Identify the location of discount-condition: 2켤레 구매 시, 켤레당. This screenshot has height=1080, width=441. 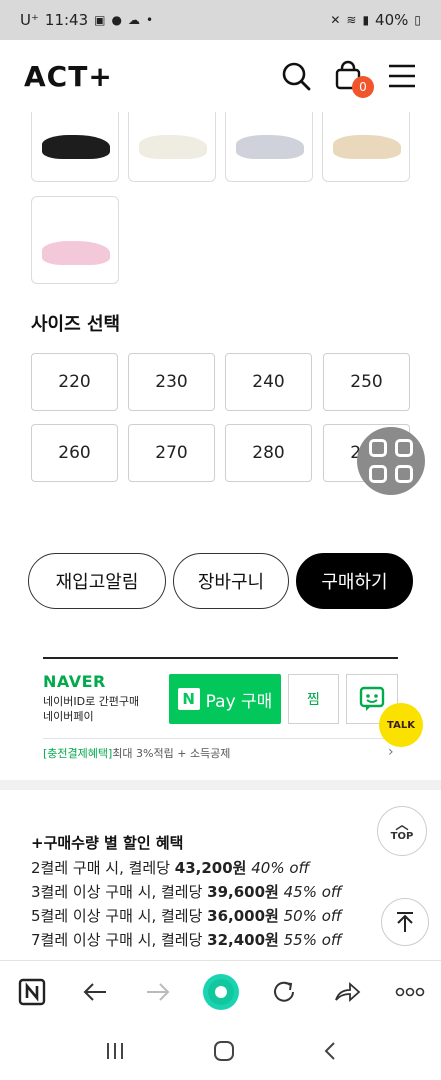
(103, 868).